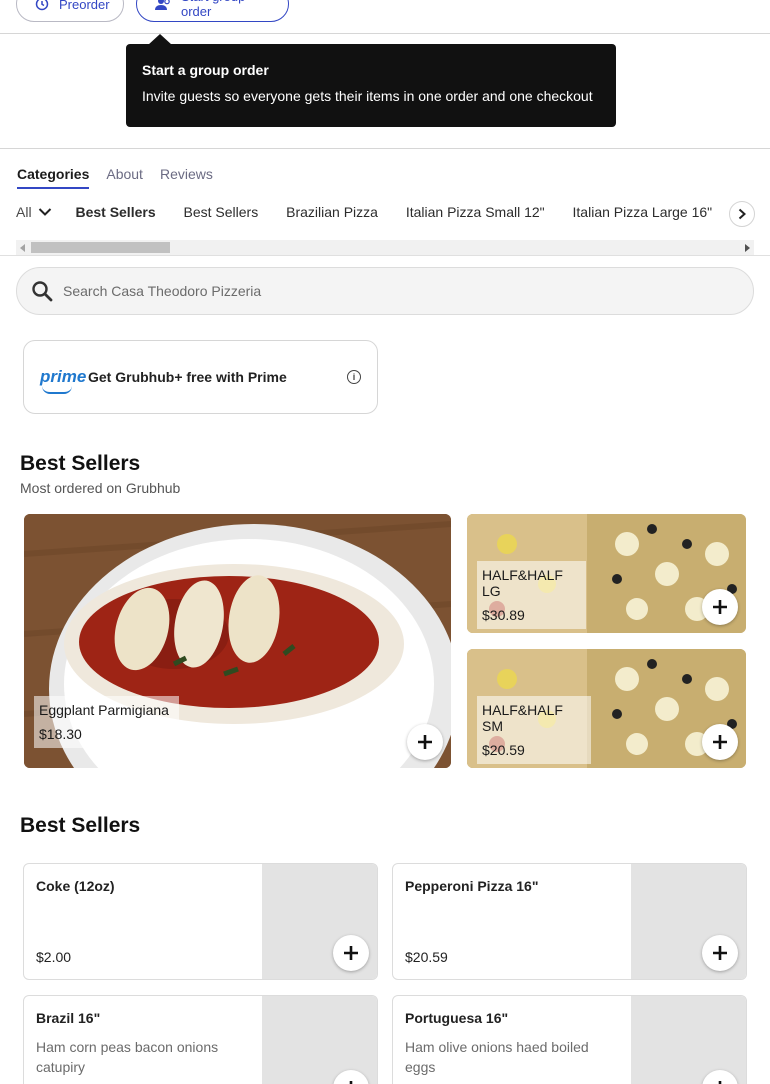 This screenshot has height=1084, width=770. I want to click on preorder-label: Preorder, so click(84, 6).